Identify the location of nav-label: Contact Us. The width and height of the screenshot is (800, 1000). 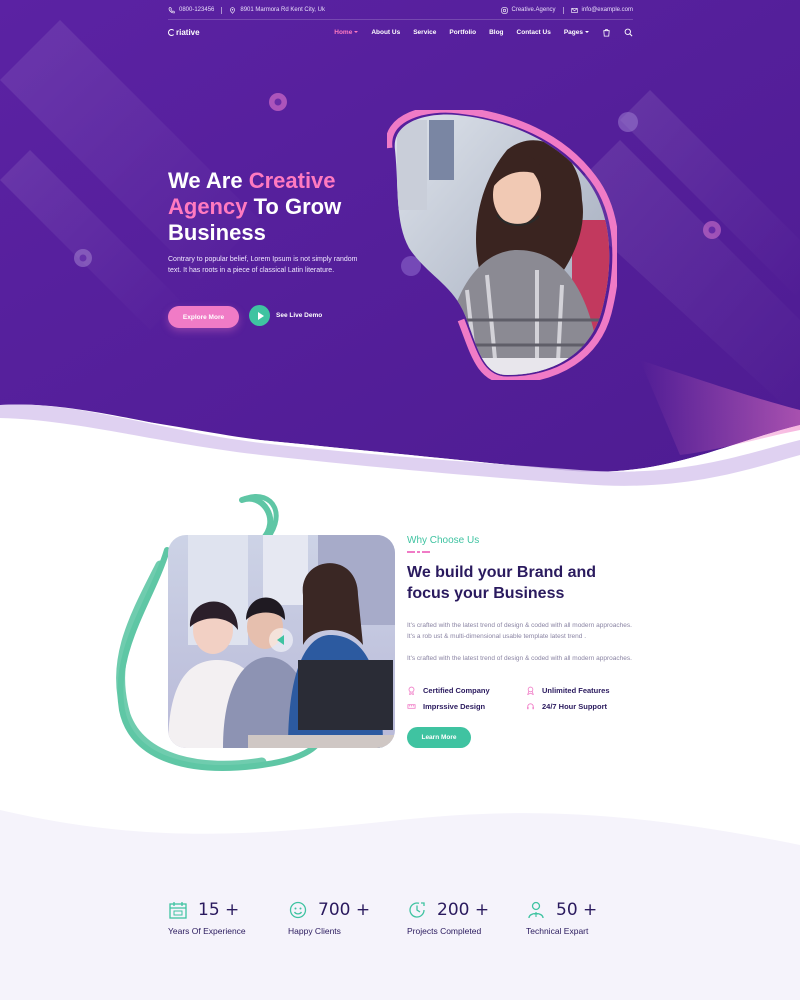
(533, 32).